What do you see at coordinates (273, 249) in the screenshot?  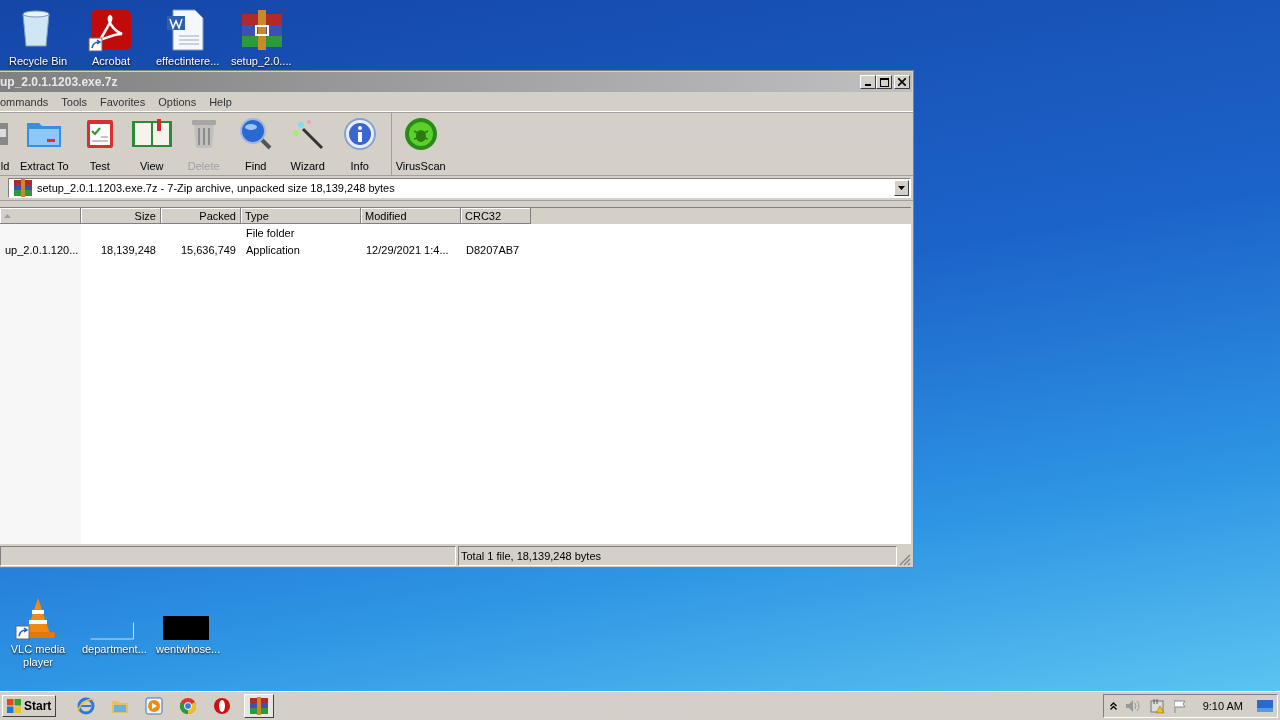 I see `table-cell-text: Application` at bounding box center [273, 249].